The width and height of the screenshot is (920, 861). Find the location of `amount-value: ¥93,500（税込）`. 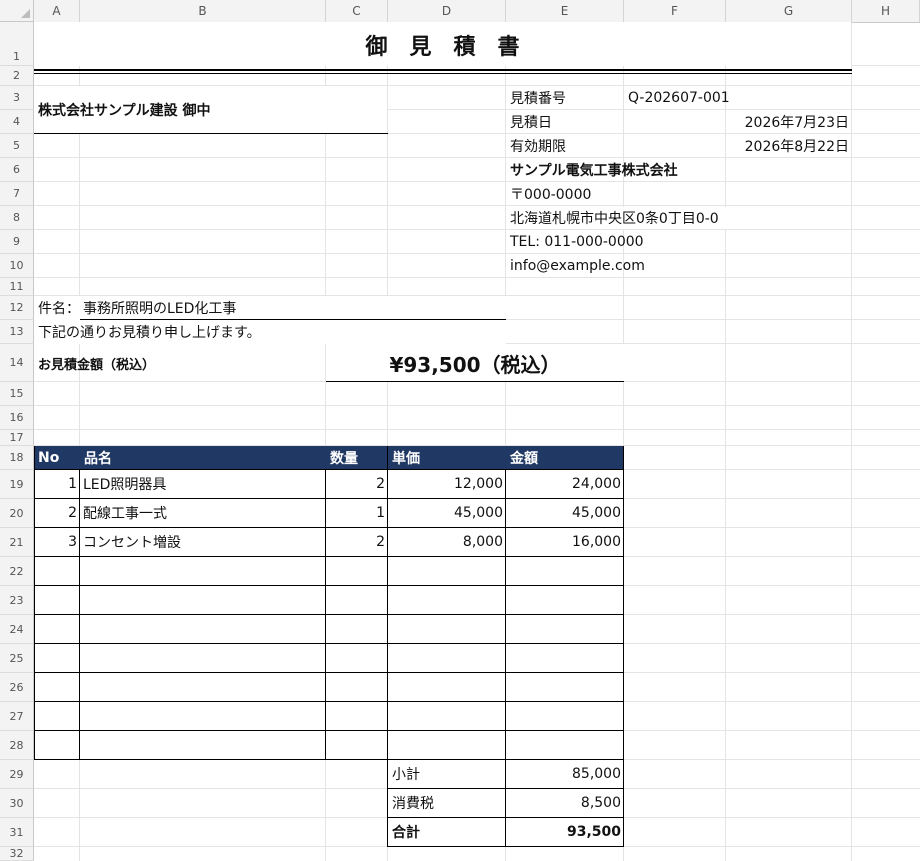

amount-value: ¥93,500（税込） is located at coordinates (475, 363).